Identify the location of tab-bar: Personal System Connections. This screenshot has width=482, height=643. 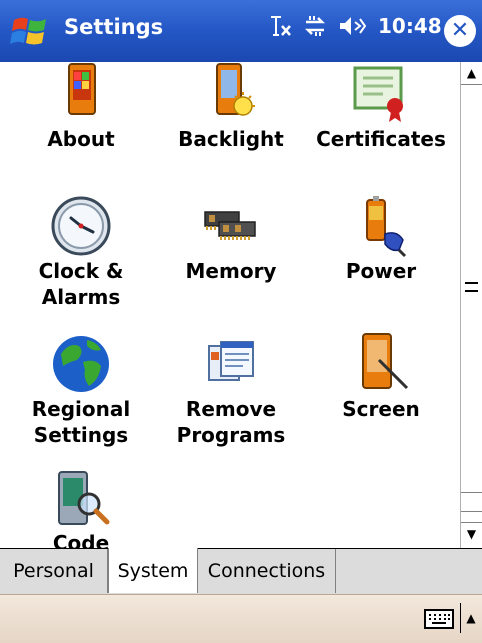
(241, 571).